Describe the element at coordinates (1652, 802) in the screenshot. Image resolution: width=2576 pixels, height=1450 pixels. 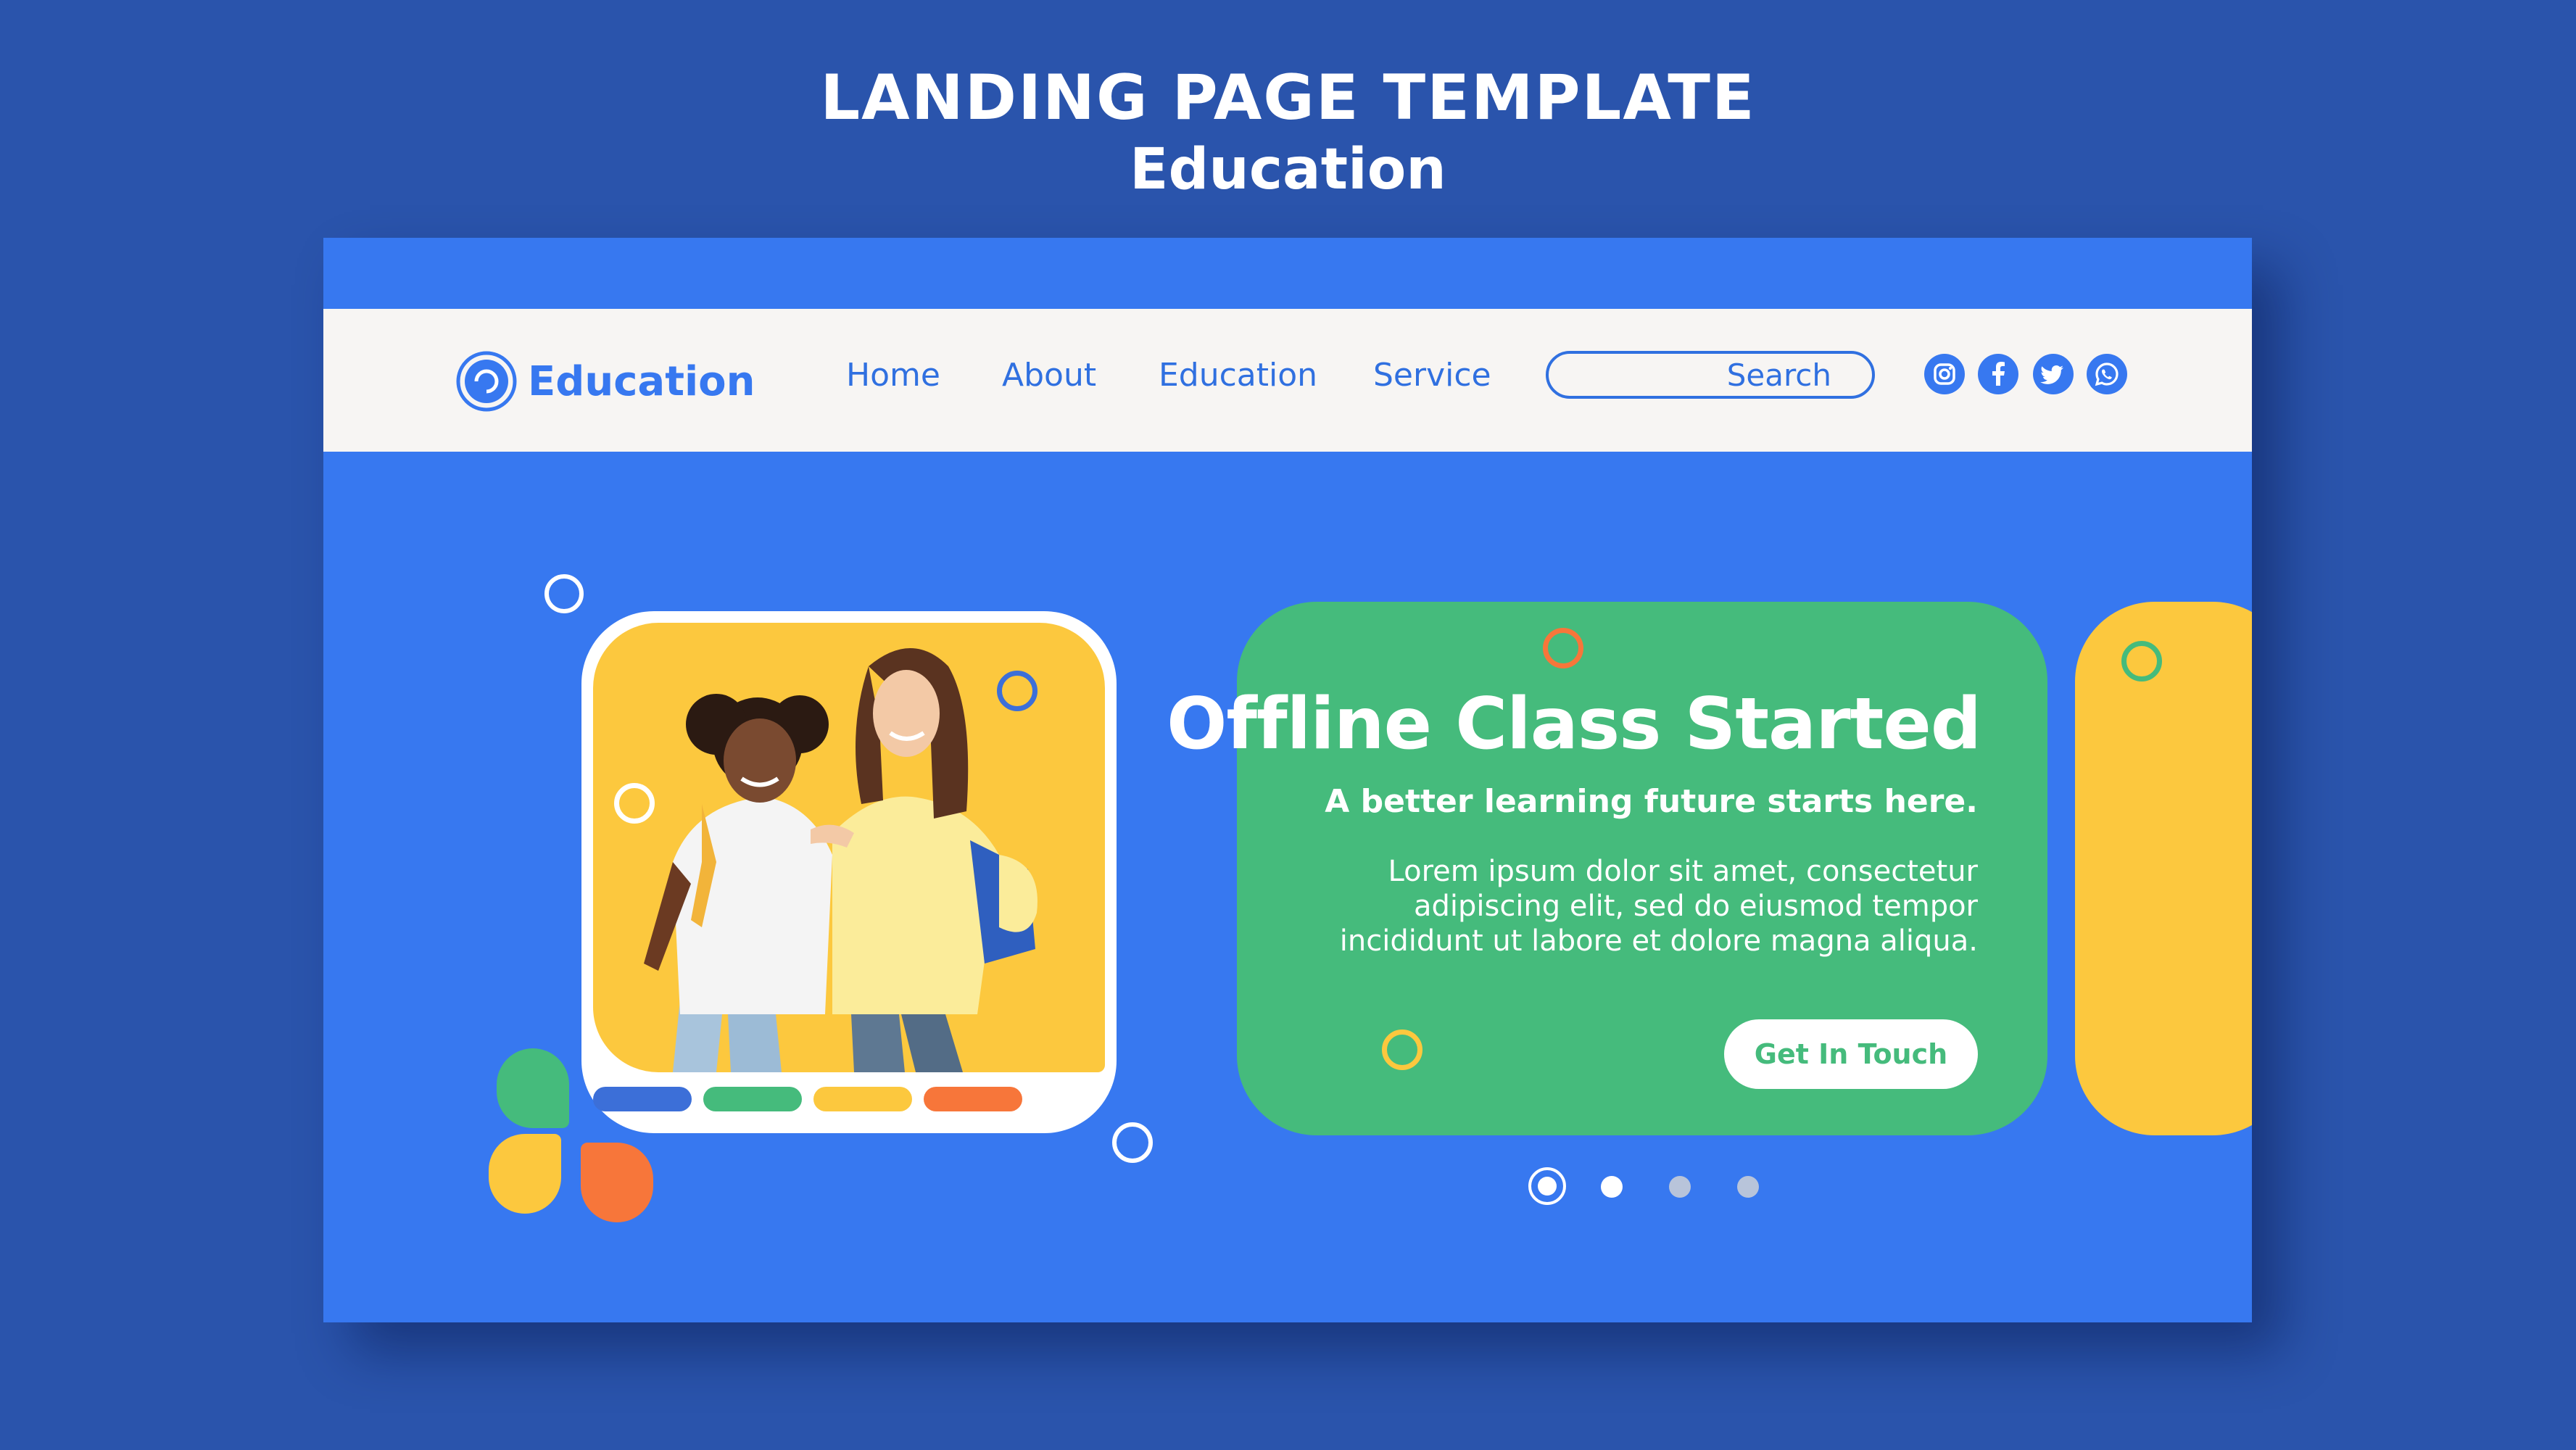
I see `hero-subtitle: A better learning future starts here.` at that location.